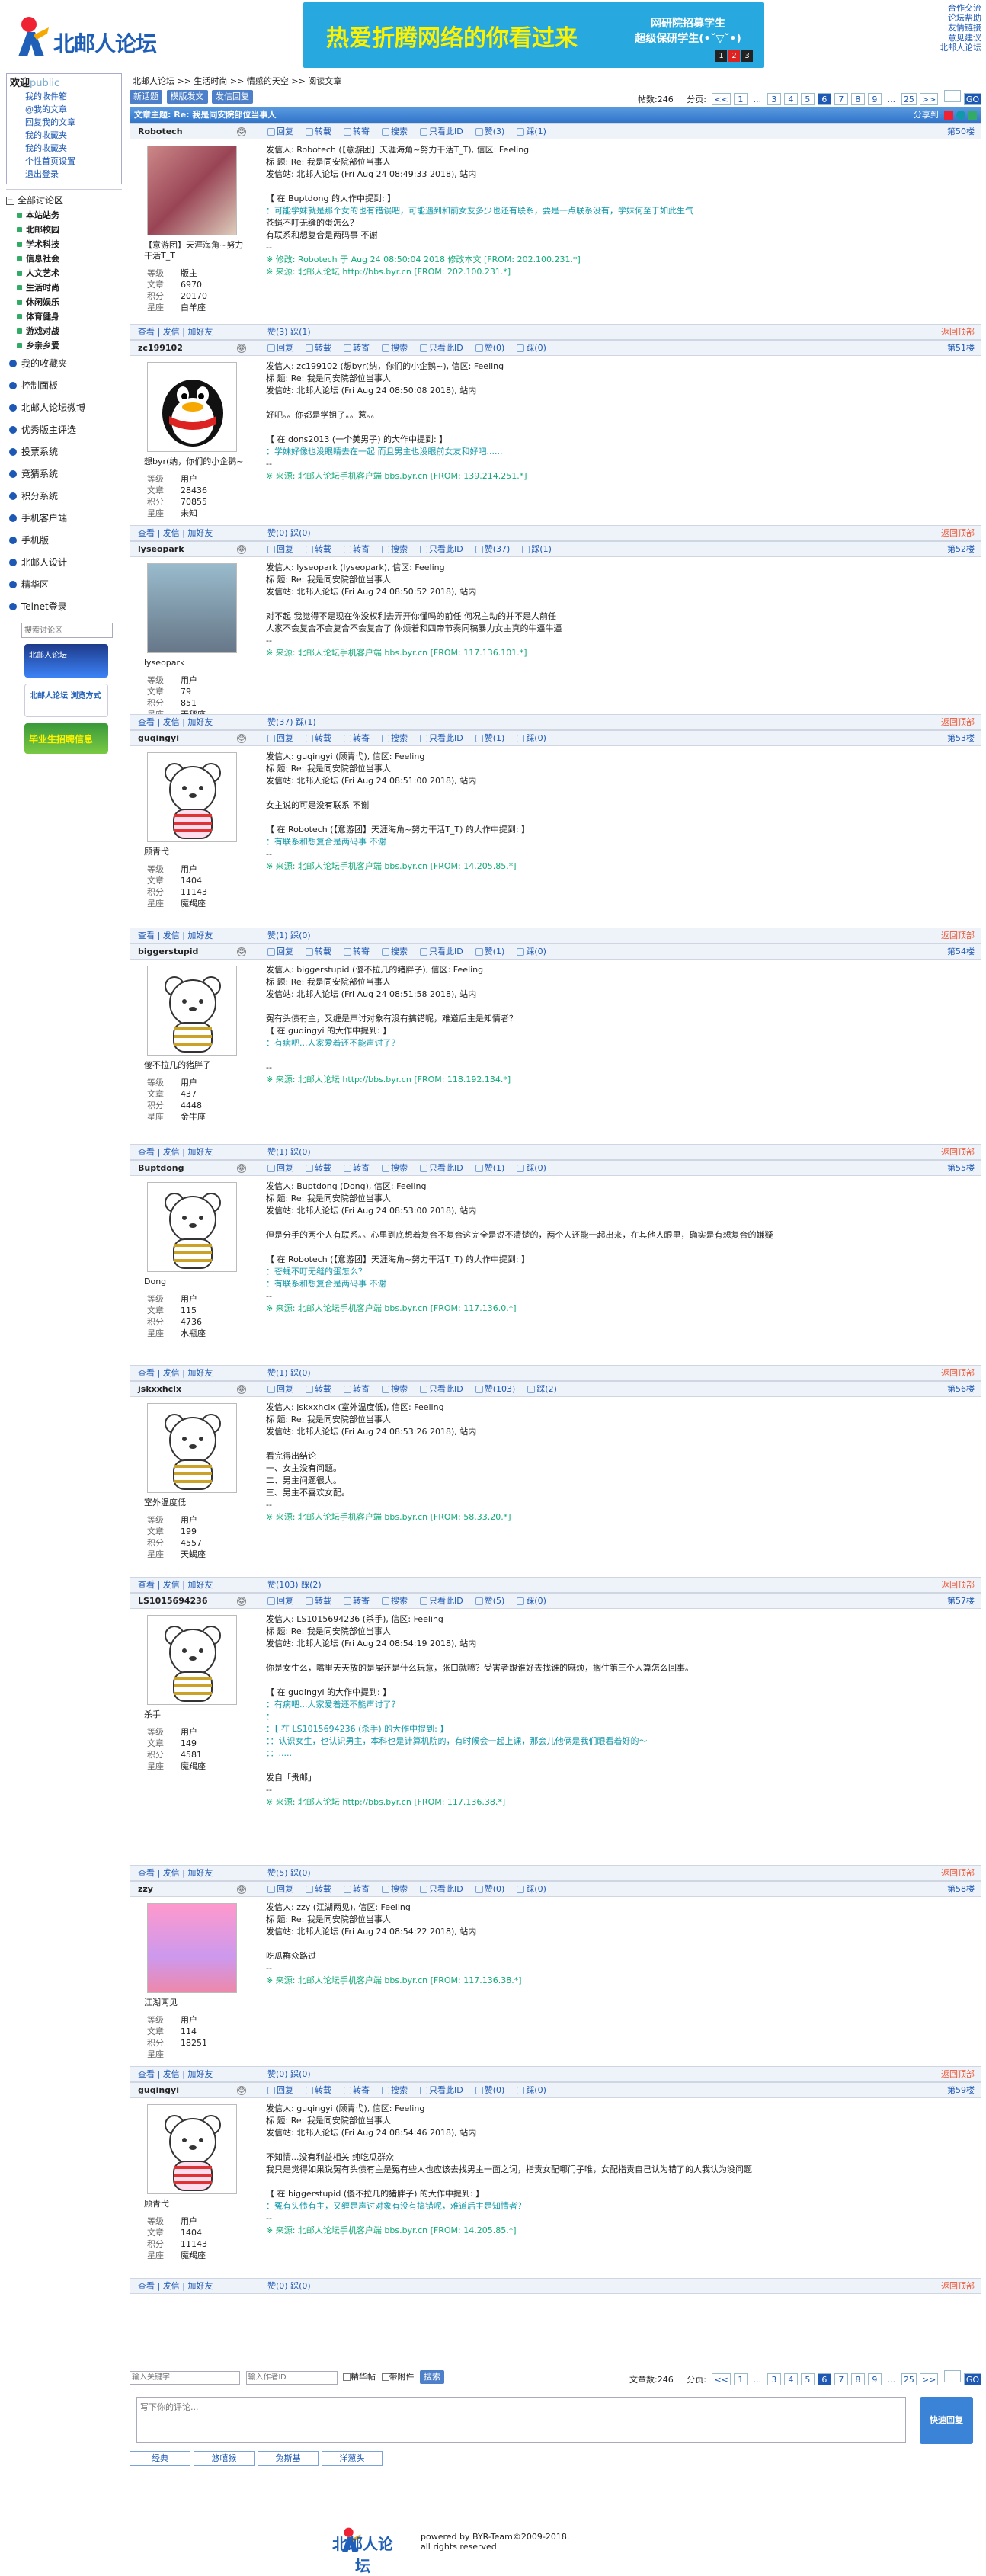  Describe the element at coordinates (961, 48) in the screenshot. I see `top-link: 北邮人论坛` at that location.